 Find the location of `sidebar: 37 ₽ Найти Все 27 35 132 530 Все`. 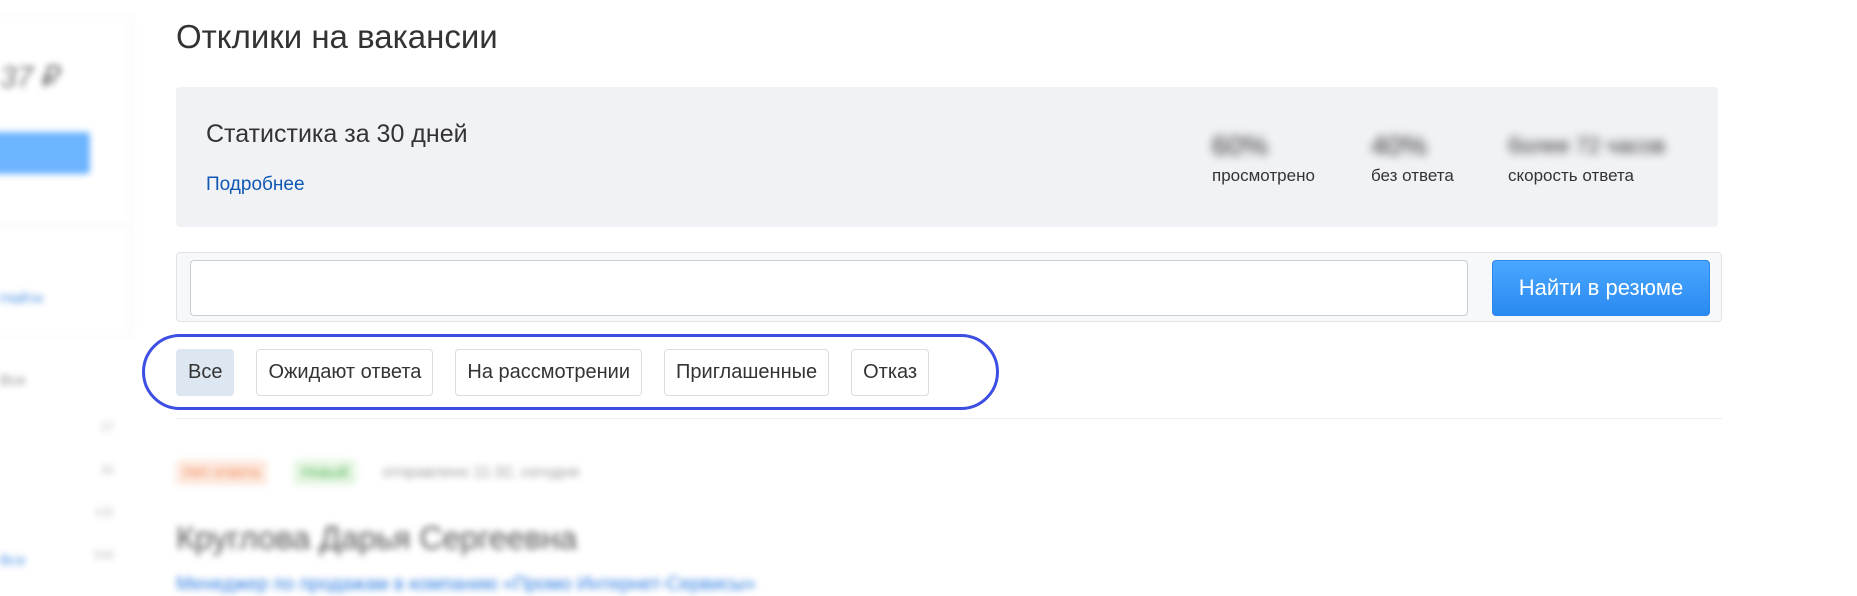

sidebar: 37 ₽ Найти Все 27 35 132 530 Все is located at coordinates (66, 300).